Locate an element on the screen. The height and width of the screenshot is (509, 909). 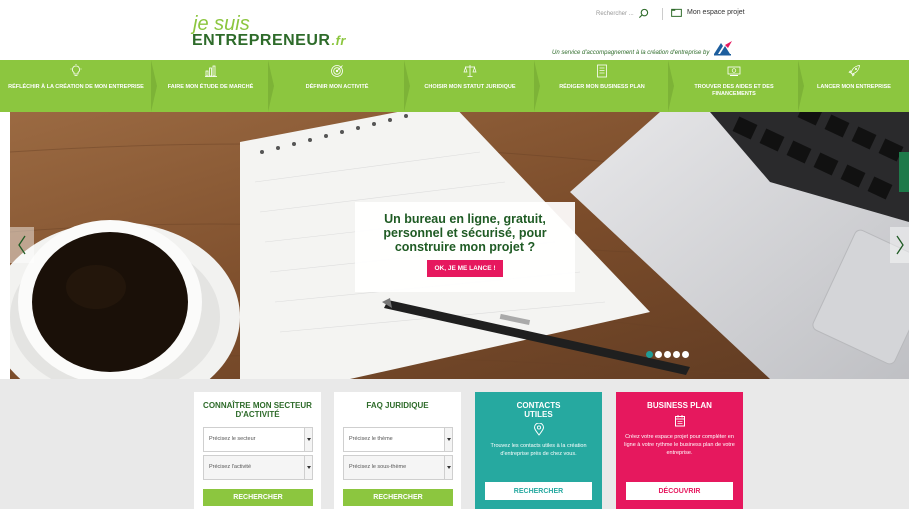
rocket-icon is located at coordinates (854, 71).